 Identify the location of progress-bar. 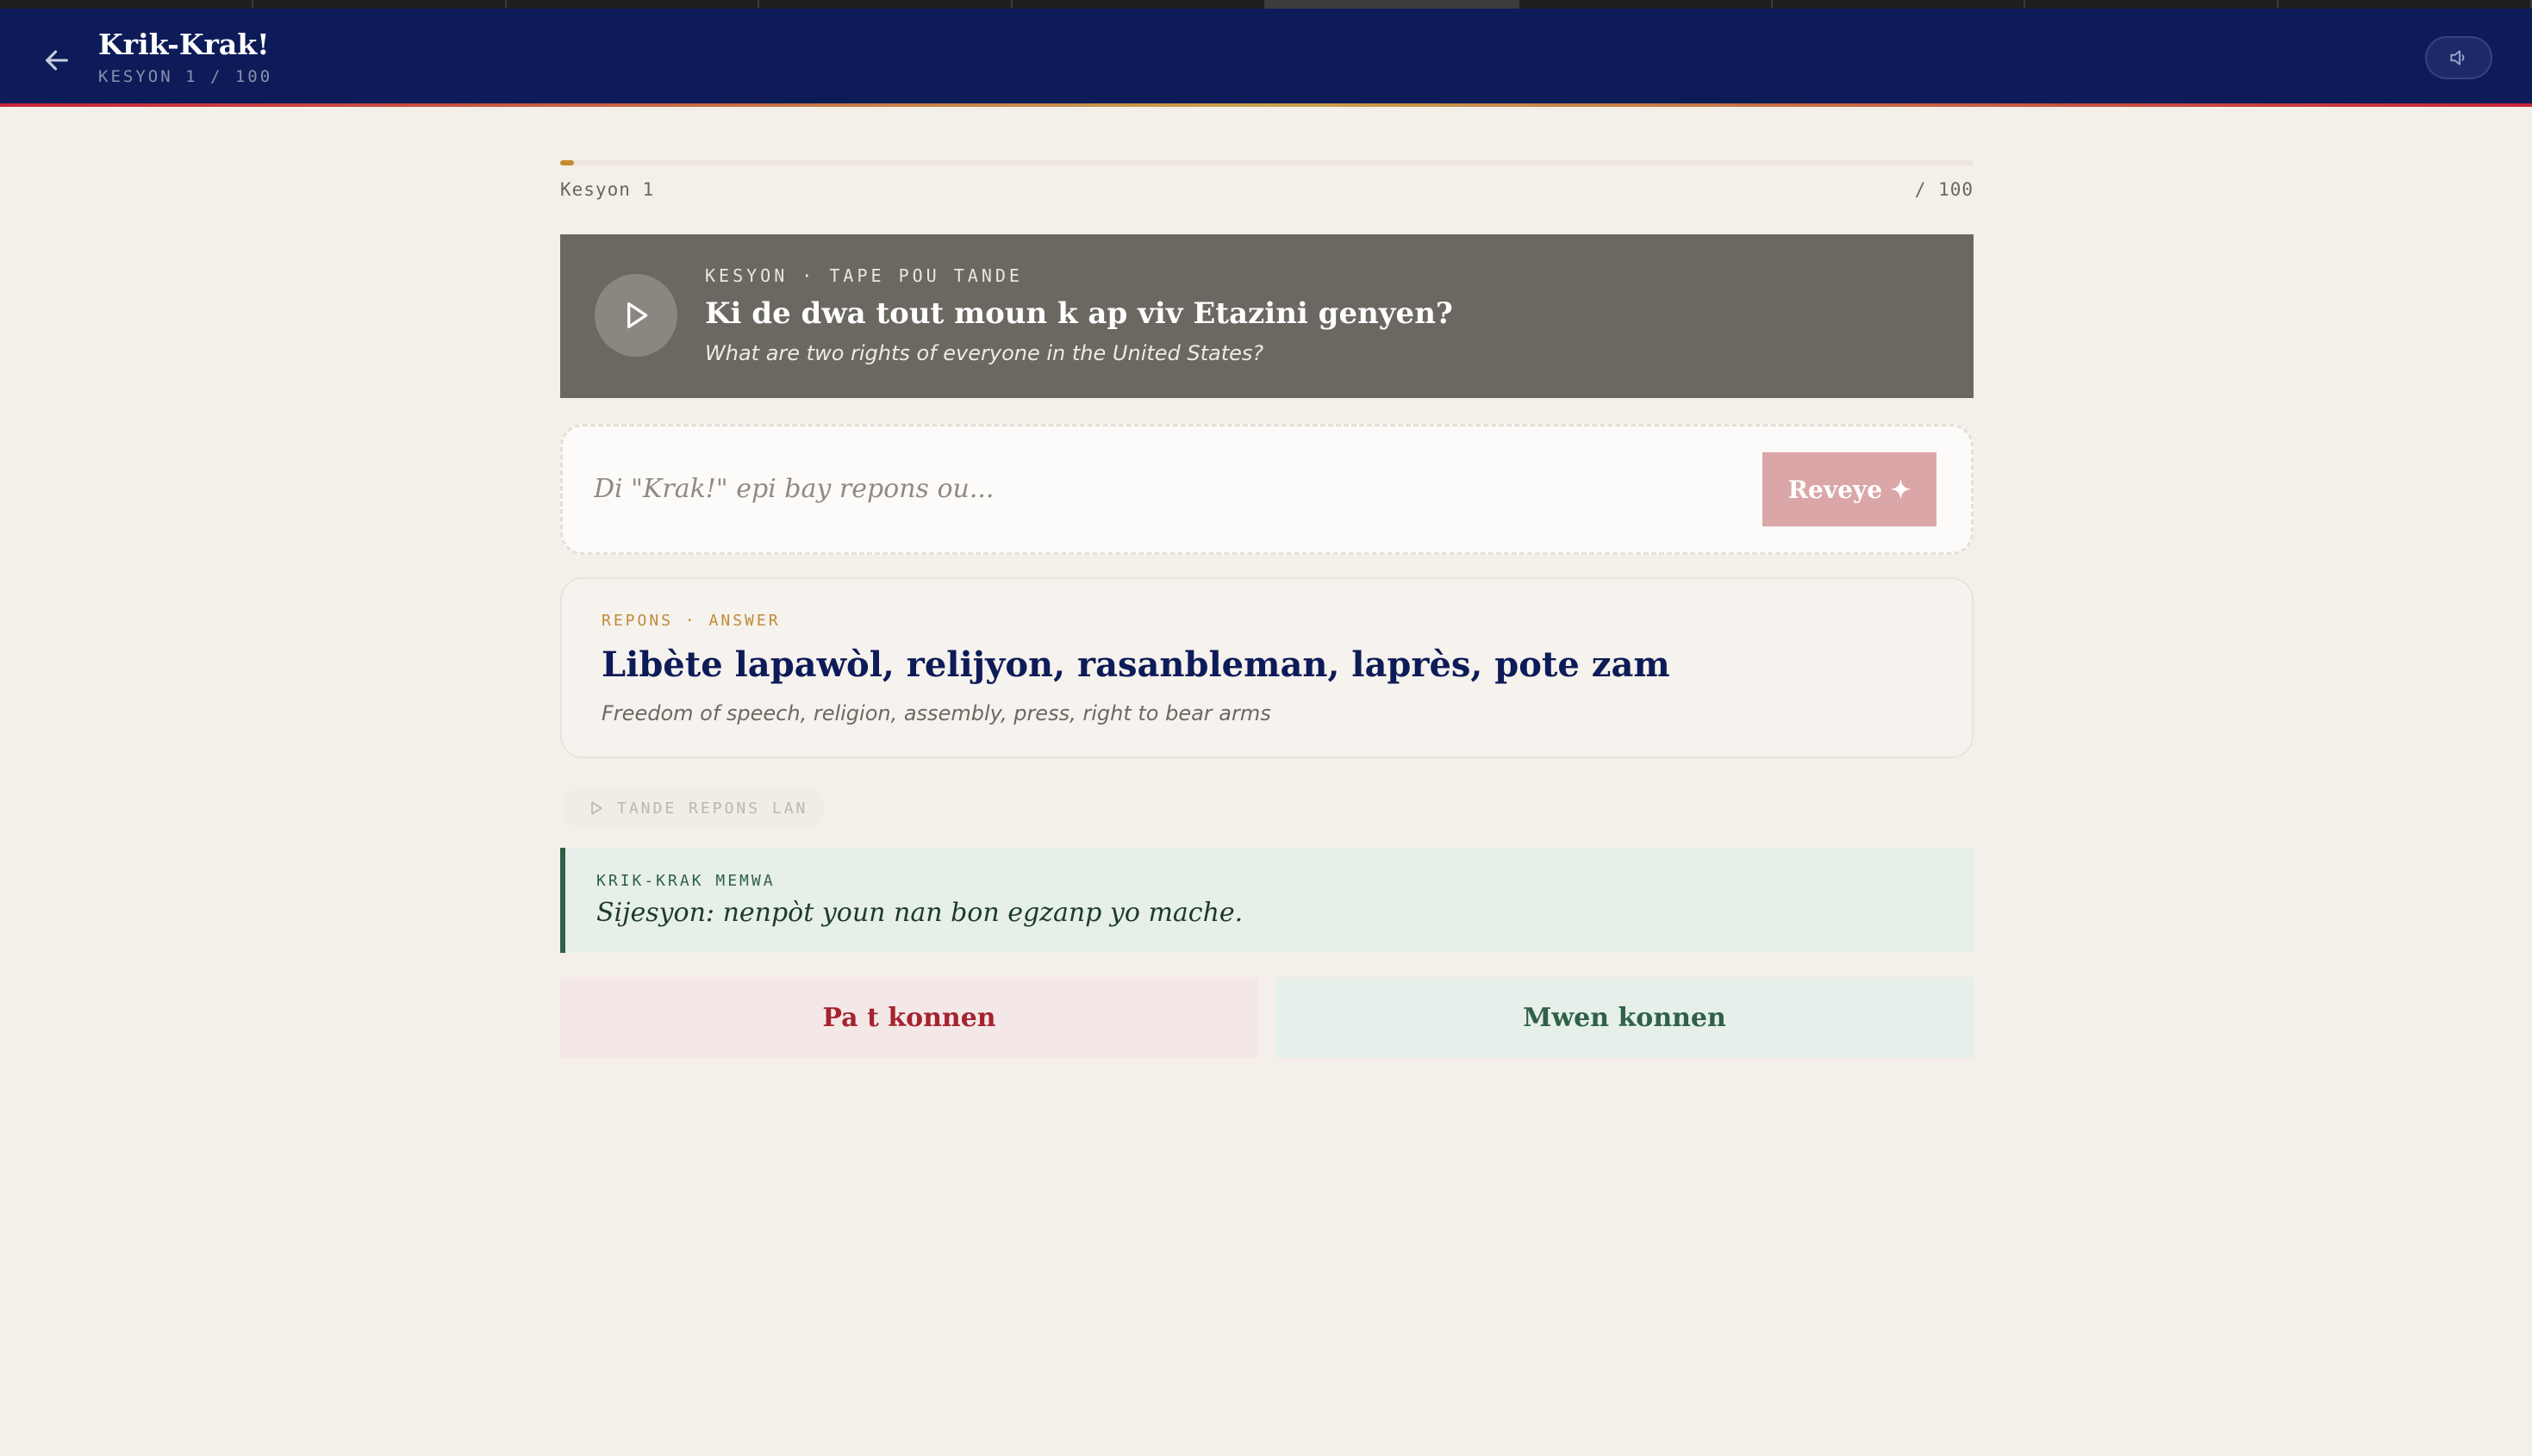
(1267, 163).